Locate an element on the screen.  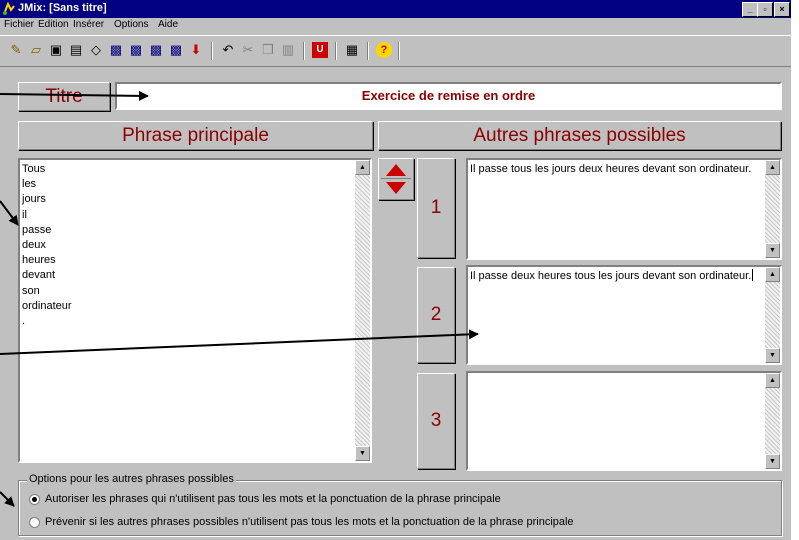
radio-selected-dot is located at coordinates (34, 499).